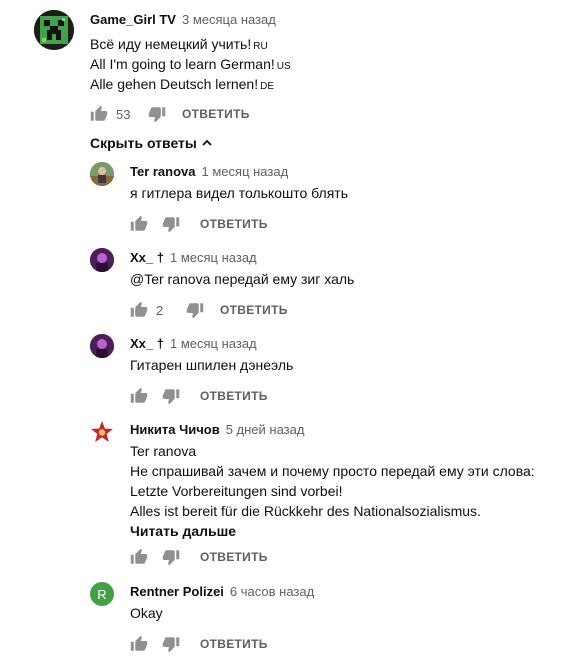 The image size is (585, 665). I want to click on author-name: Ter ranova, so click(163, 171).